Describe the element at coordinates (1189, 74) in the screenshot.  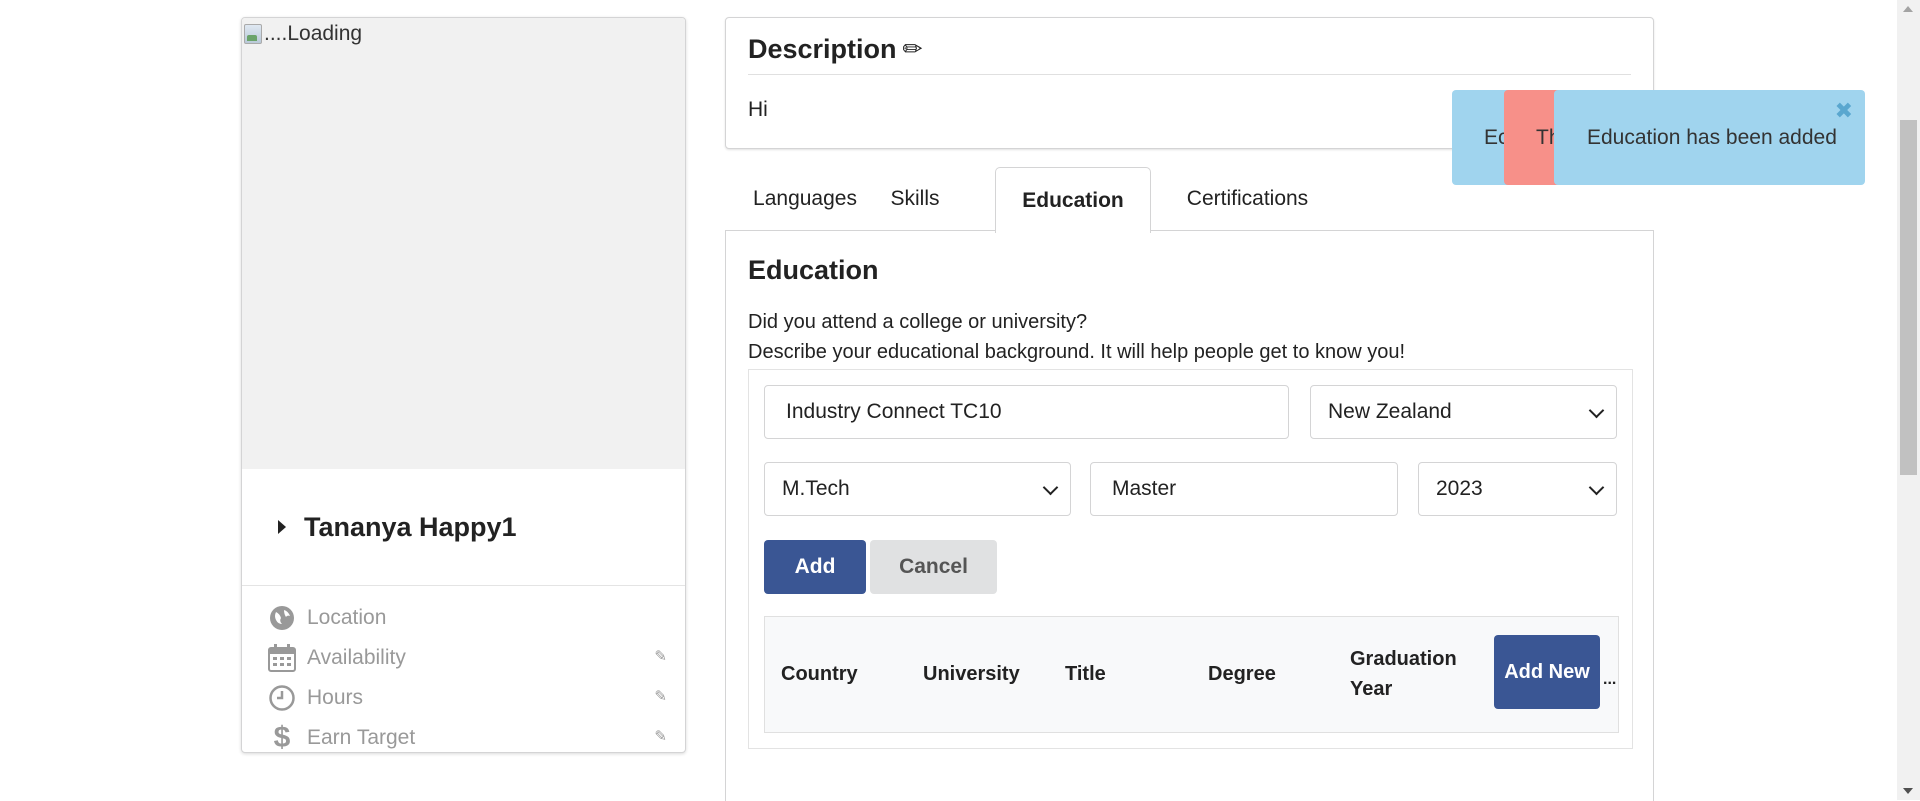
I see `divider` at that location.